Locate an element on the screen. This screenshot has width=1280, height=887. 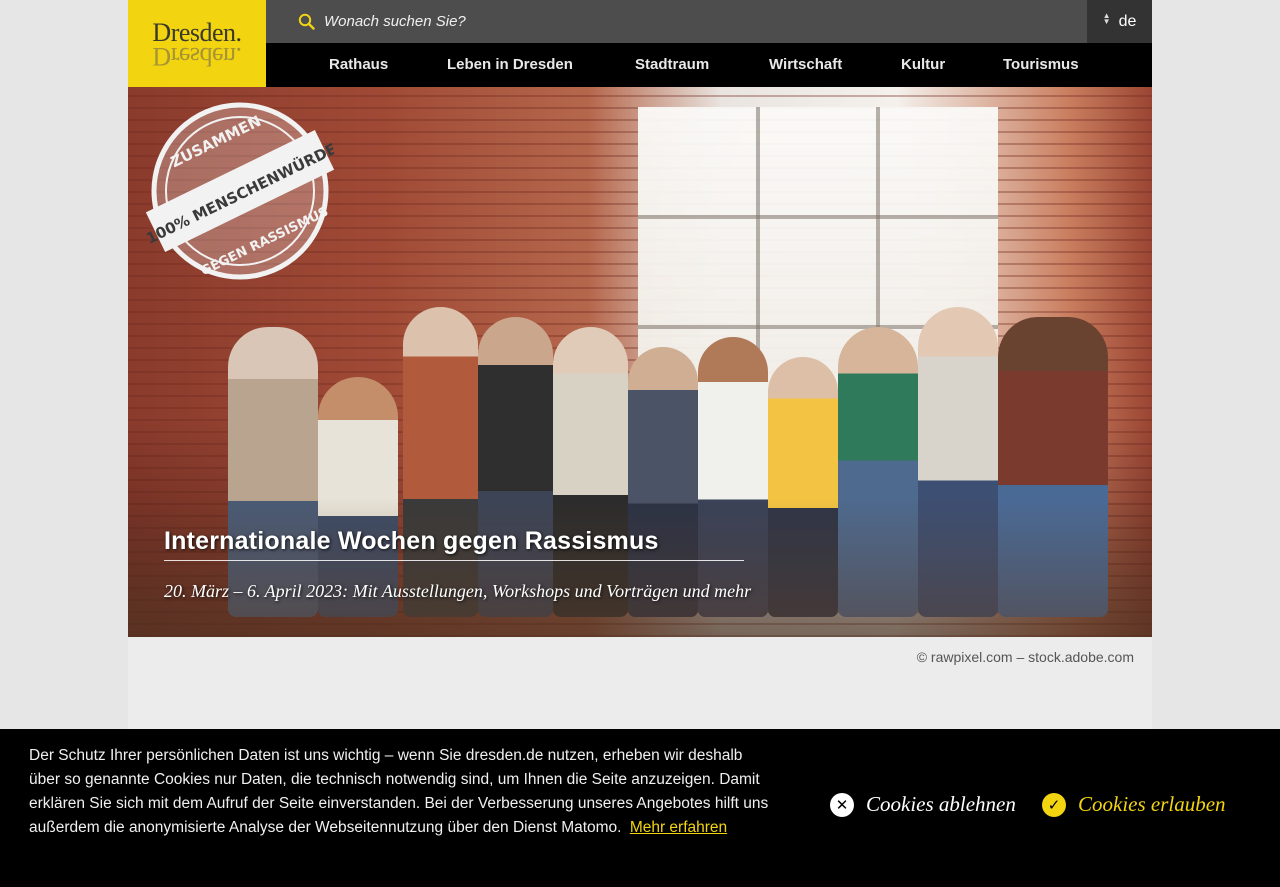
close-circle-icon: ✕ is located at coordinates (842, 804).